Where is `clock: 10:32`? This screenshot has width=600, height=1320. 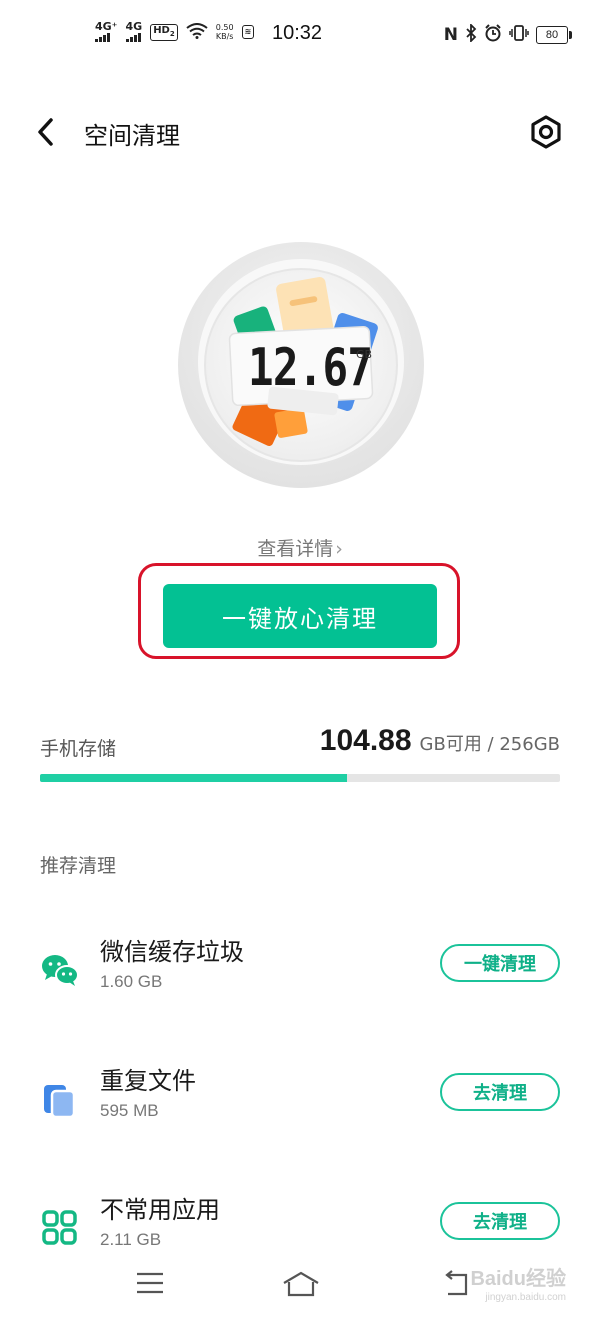 clock: 10:32 is located at coordinates (297, 33).